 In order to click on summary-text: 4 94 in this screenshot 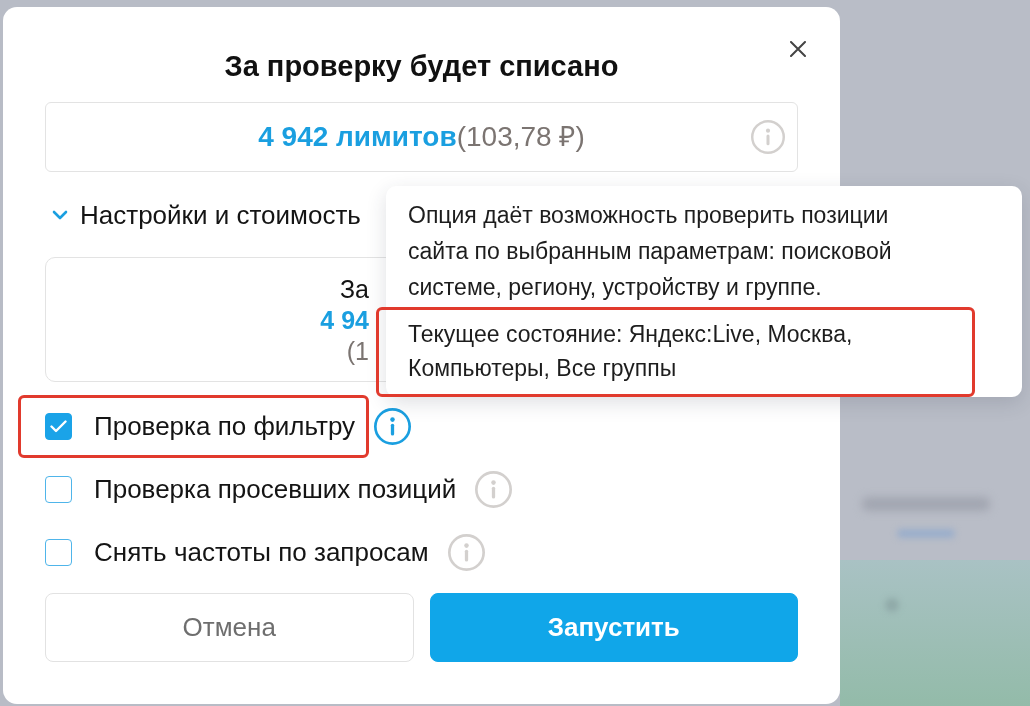, I will do `click(344, 320)`.